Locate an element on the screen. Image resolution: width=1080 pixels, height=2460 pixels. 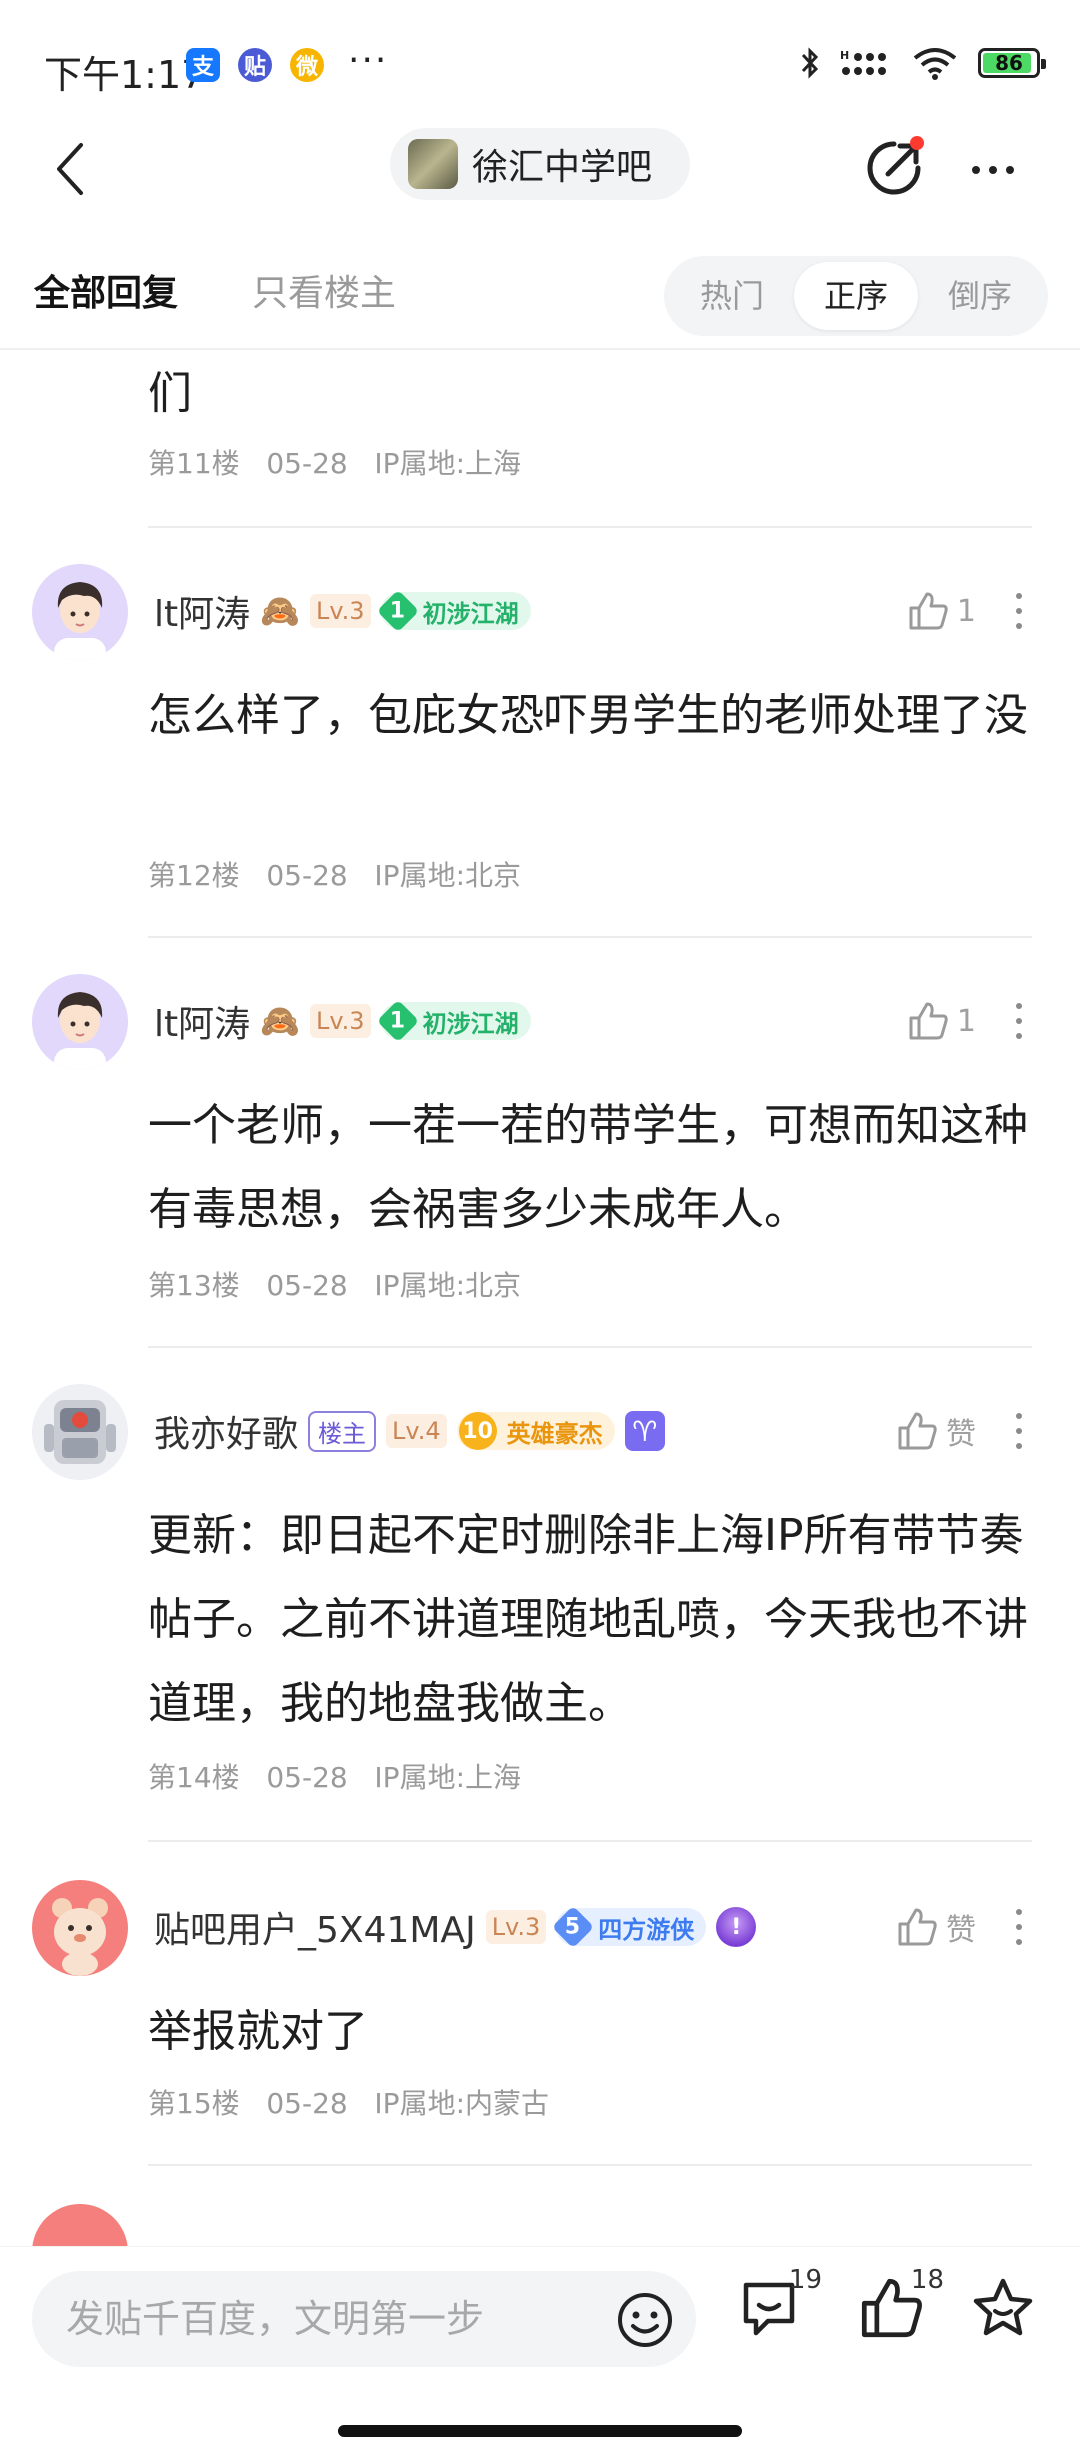
status-app-icons: 支 贴 微 is located at coordinates (255, 65).